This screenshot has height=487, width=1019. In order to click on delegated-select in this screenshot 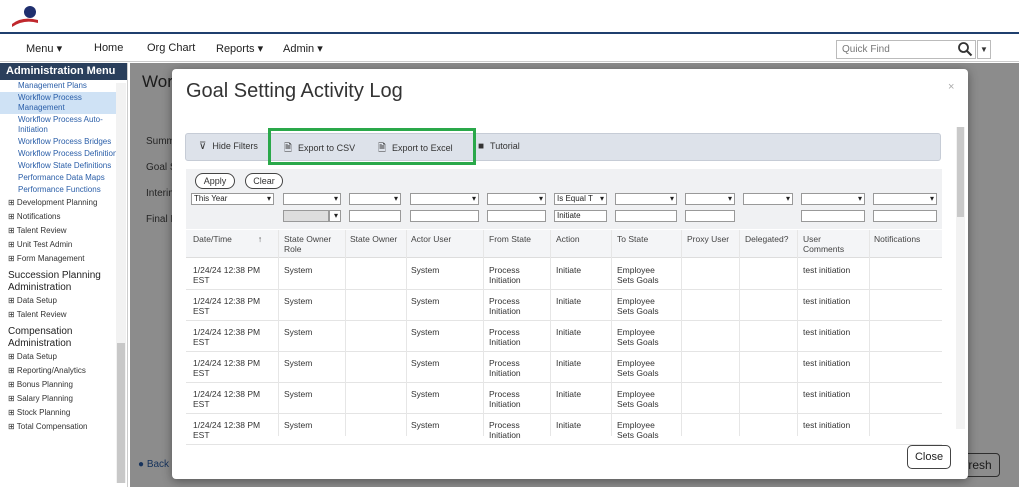, I will do `click(768, 199)`.